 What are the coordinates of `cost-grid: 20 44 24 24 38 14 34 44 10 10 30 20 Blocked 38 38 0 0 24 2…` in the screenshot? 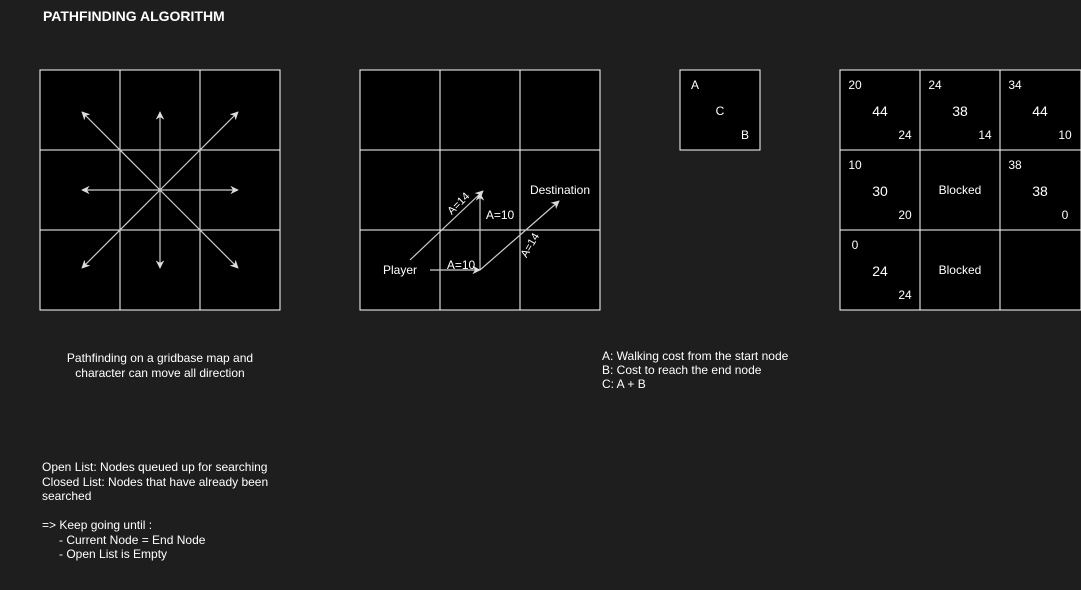 It's located at (960, 190).